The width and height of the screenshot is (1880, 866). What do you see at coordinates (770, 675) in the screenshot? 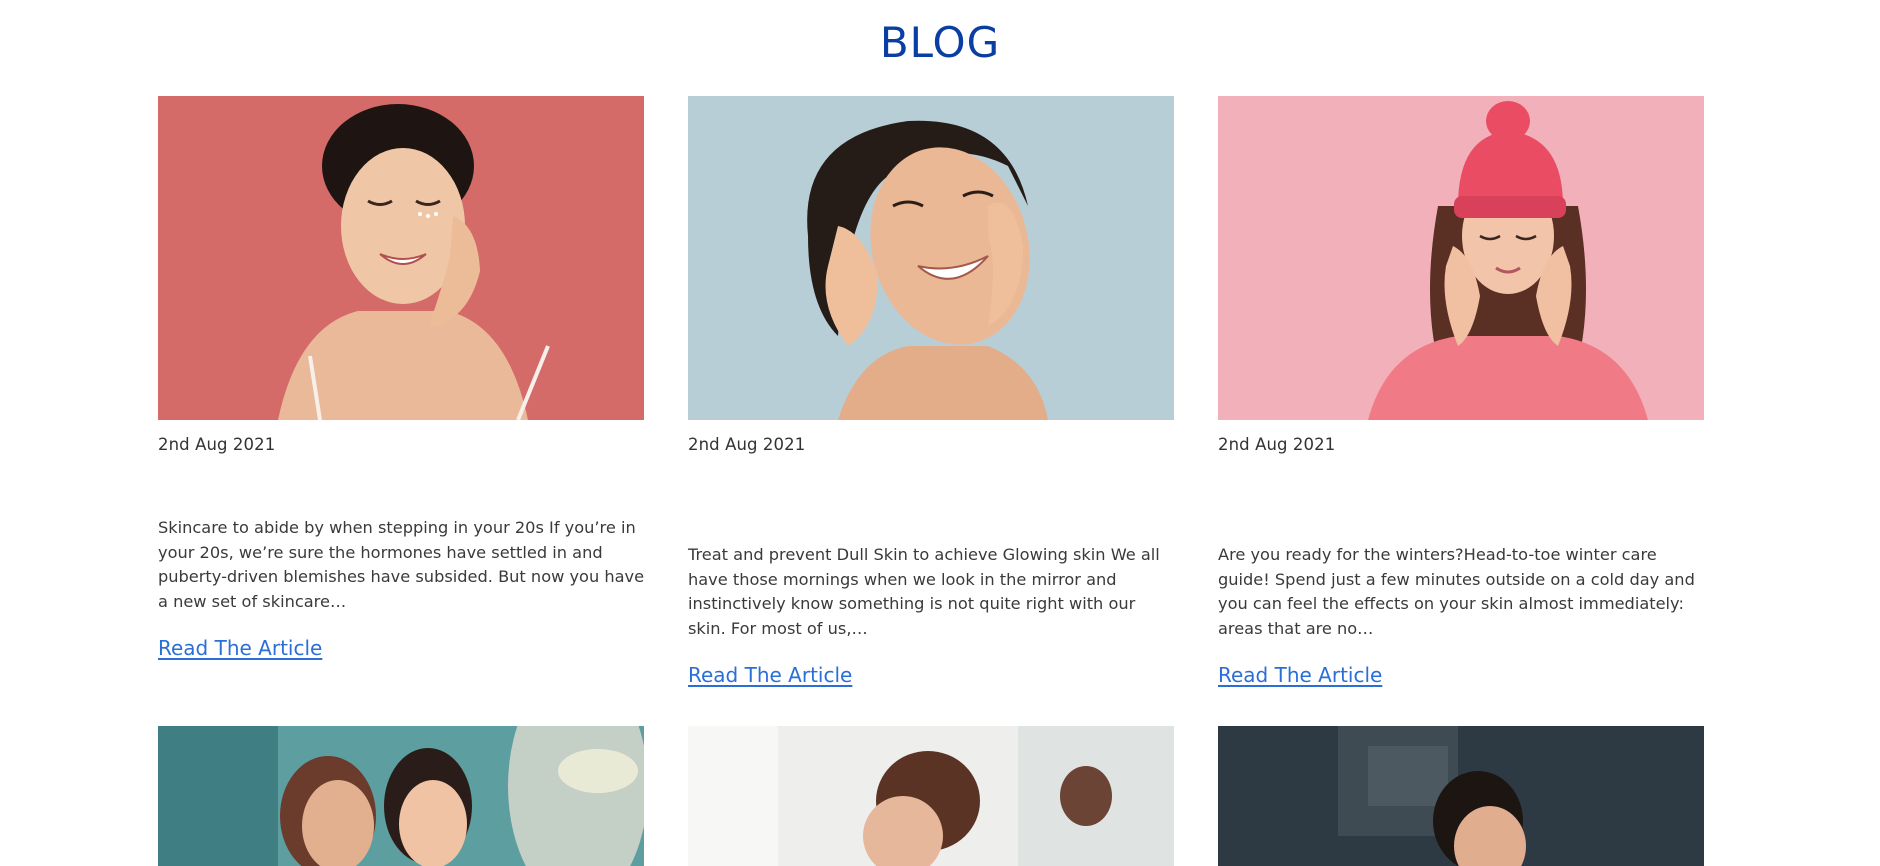
I see `read-article-link-2: Read The Article` at bounding box center [770, 675].